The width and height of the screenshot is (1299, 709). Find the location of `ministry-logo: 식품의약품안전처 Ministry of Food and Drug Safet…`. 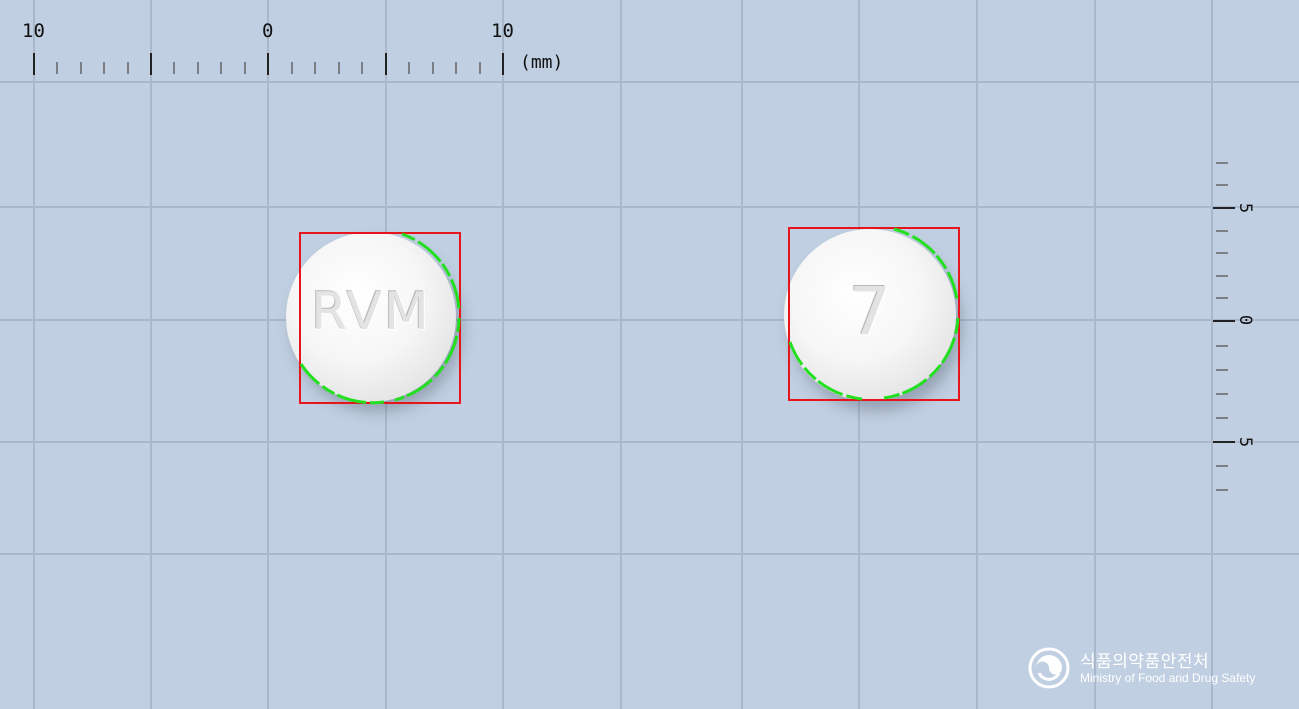

ministry-logo: 식품의약품안전처 Ministry of Food and Drug Safet… is located at coordinates (1153, 668).